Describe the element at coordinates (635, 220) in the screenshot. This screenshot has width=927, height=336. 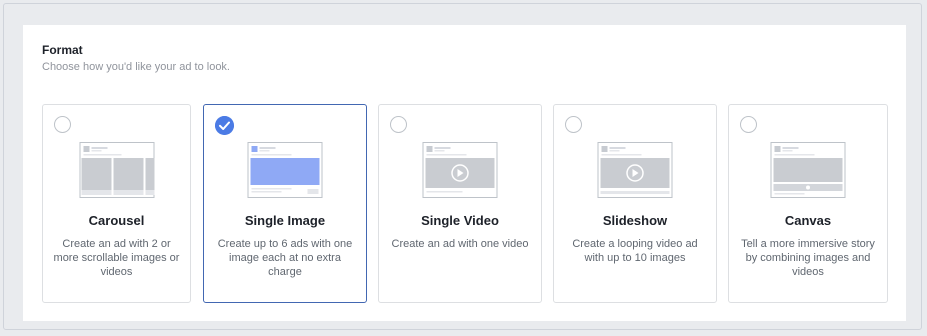
I see `format-title: Slideshow` at that location.